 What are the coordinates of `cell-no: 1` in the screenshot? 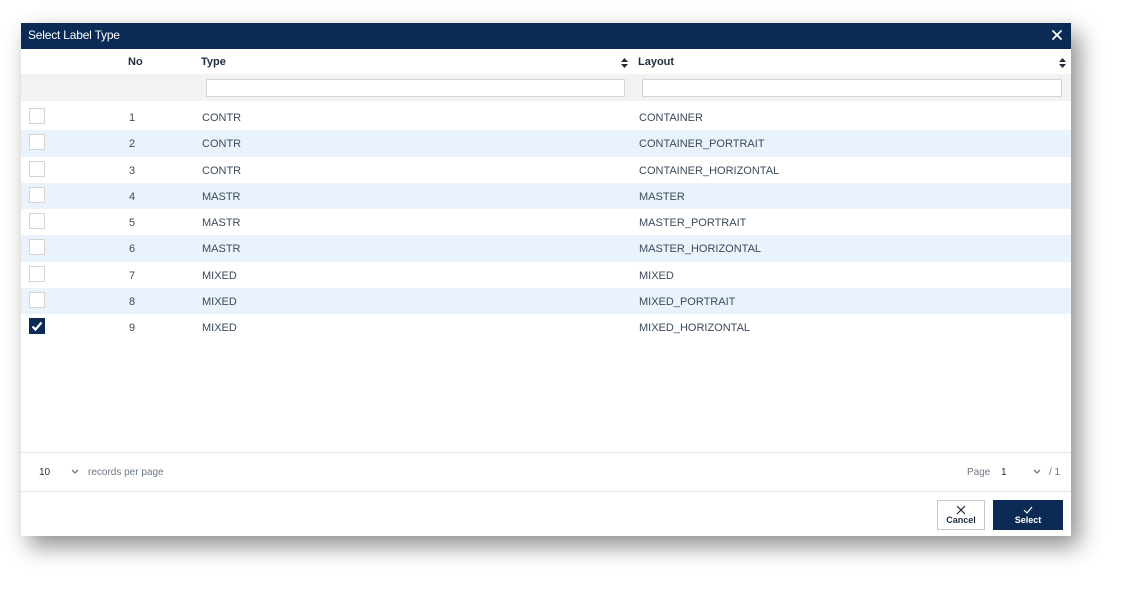 It's located at (132, 118).